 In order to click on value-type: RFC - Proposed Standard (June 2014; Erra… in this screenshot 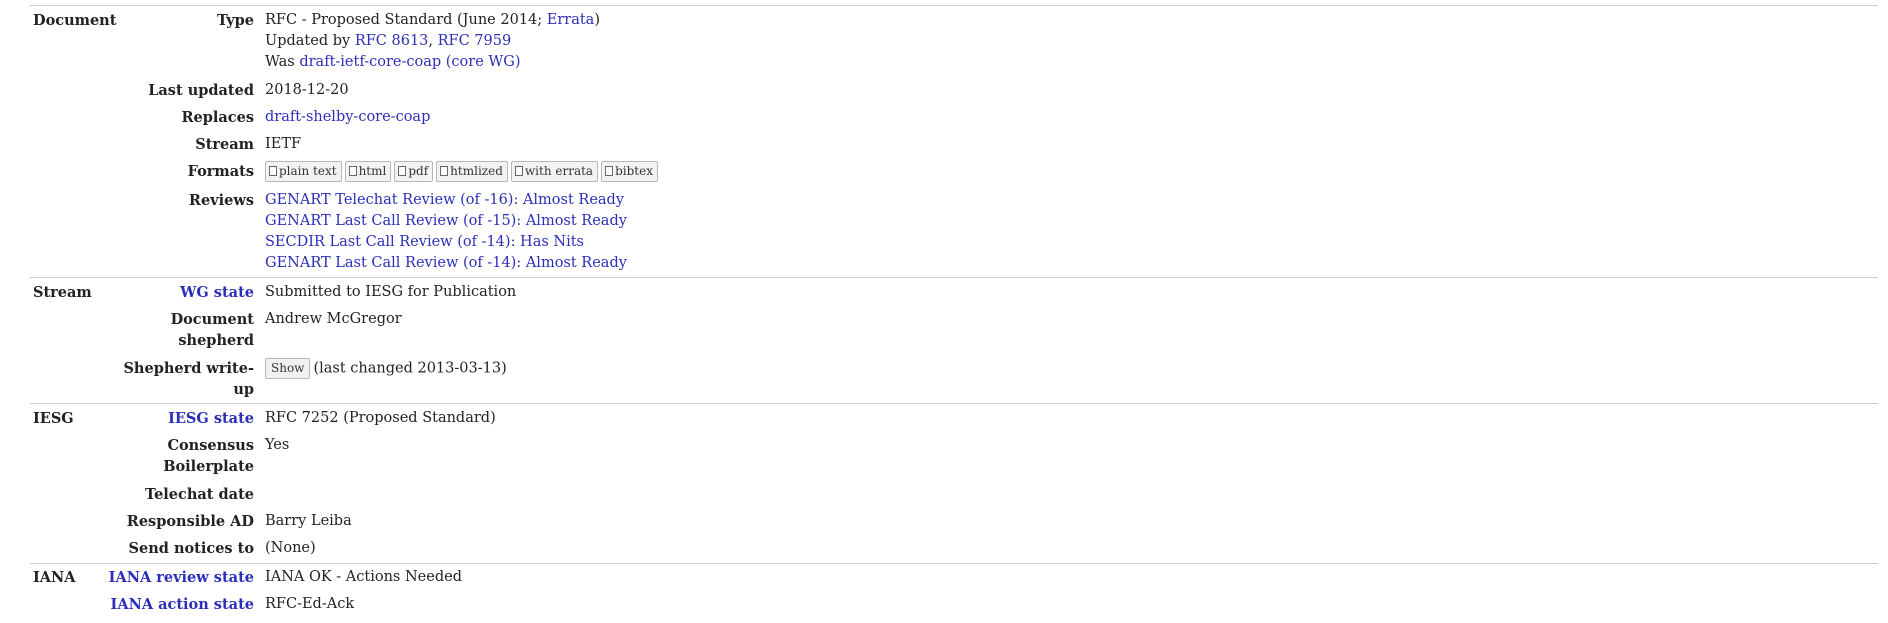, I will do `click(432, 20)`.